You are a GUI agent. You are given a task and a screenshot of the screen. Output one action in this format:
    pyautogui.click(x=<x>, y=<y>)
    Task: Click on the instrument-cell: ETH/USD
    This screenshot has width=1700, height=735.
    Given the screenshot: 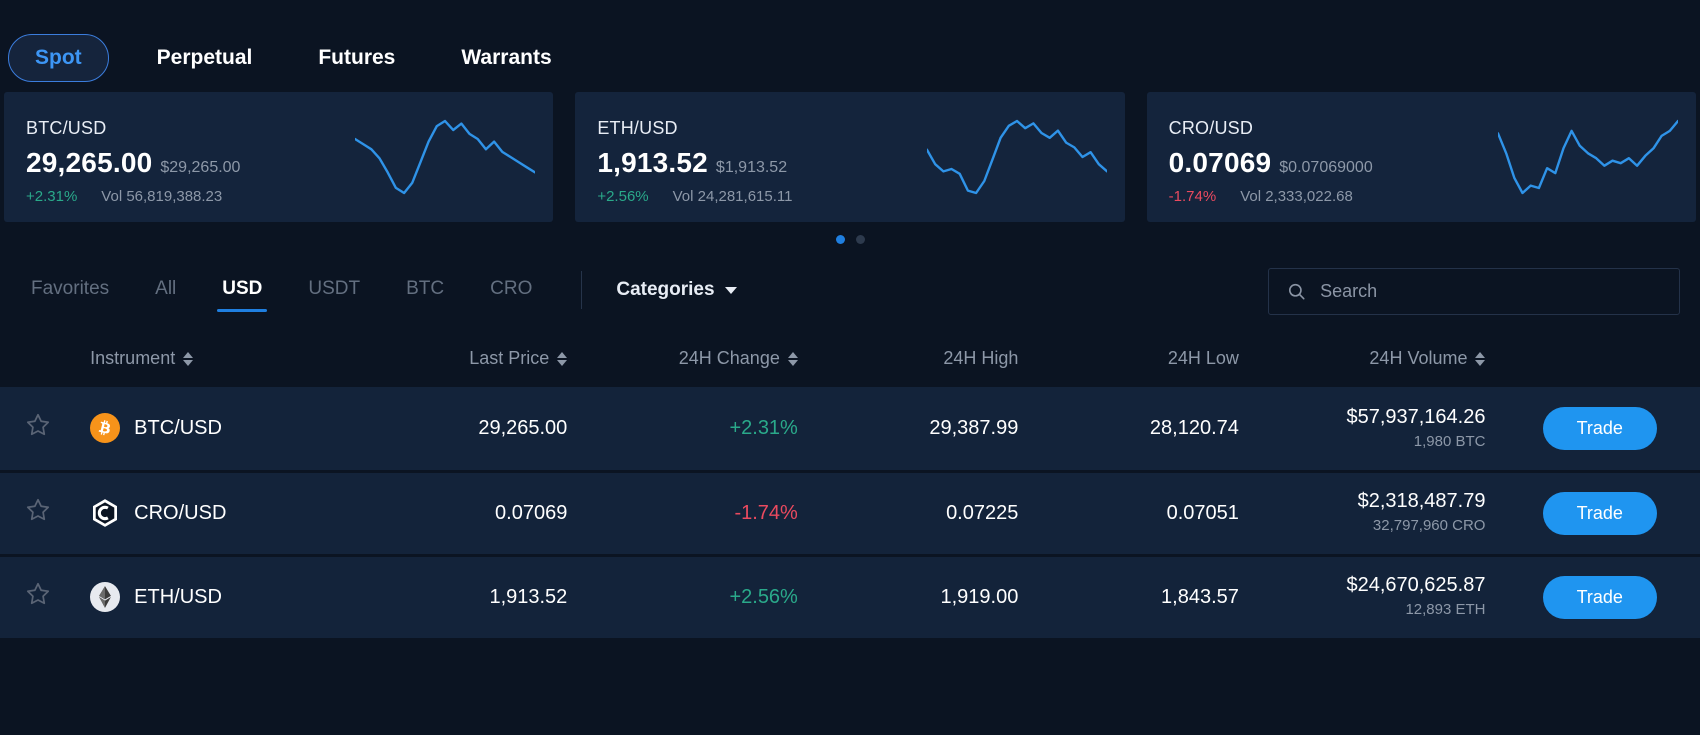 What is the action you would take?
    pyautogui.click(x=211, y=597)
    